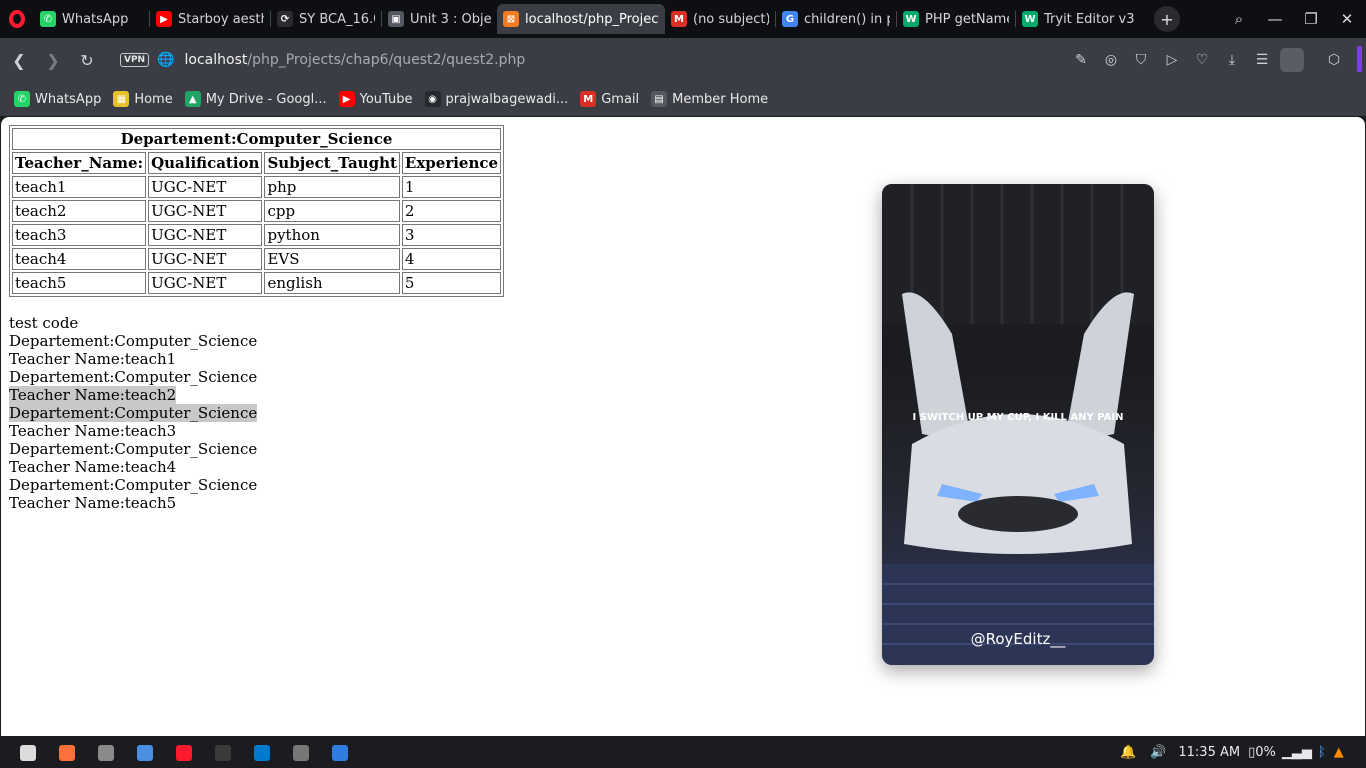  Describe the element at coordinates (386, 99) in the screenshot. I see `bookmark-label: YouTube` at that location.